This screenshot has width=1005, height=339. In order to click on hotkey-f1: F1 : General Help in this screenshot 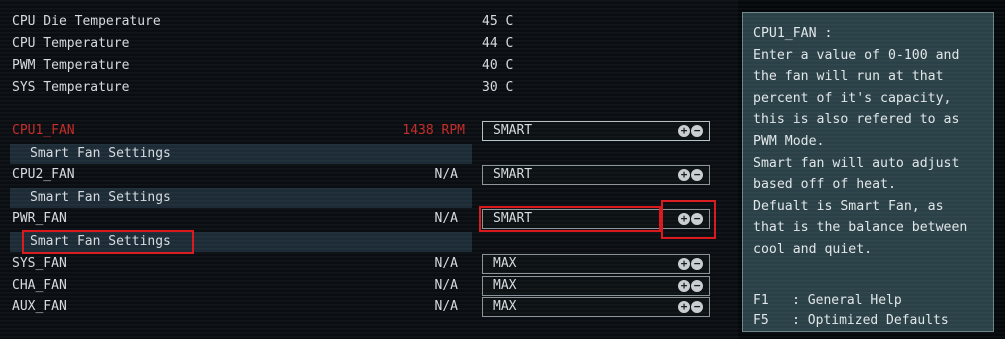, I will do `click(851, 301)`.